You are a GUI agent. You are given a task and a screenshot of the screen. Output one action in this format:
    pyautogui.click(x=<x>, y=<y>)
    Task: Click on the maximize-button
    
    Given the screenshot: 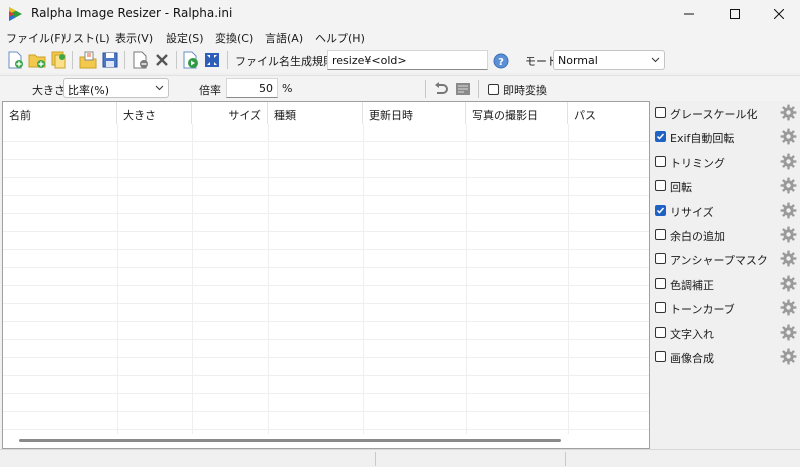 What is the action you would take?
    pyautogui.click(x=735, y=14)
    